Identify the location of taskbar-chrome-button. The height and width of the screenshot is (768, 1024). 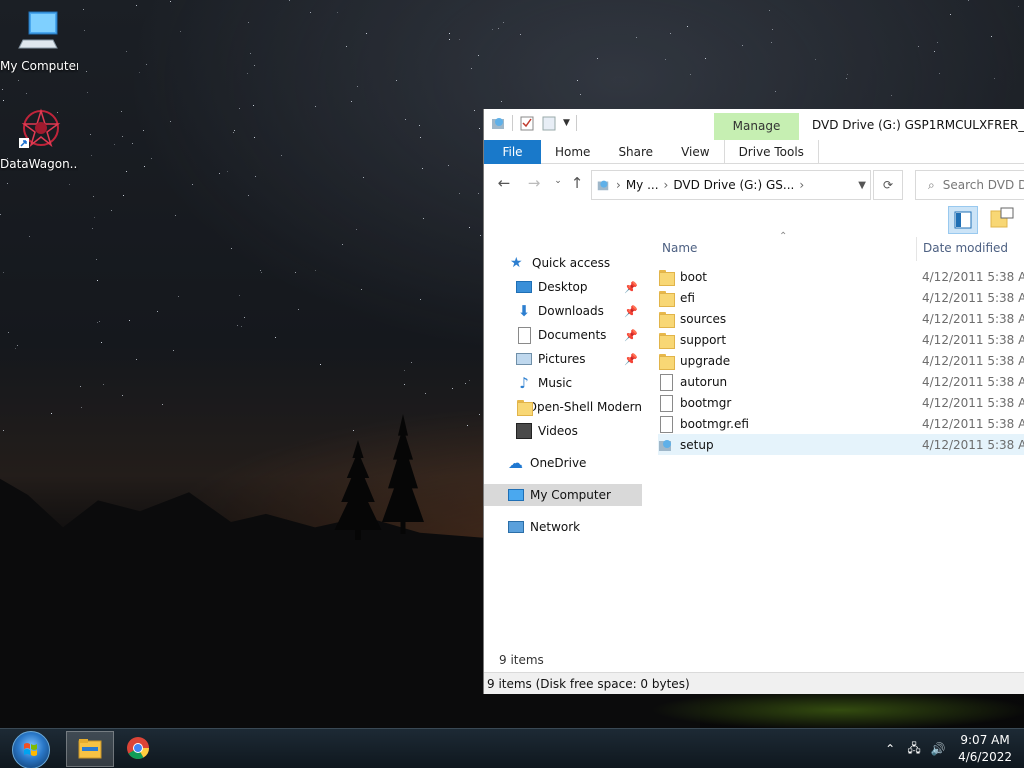
(140, 749).